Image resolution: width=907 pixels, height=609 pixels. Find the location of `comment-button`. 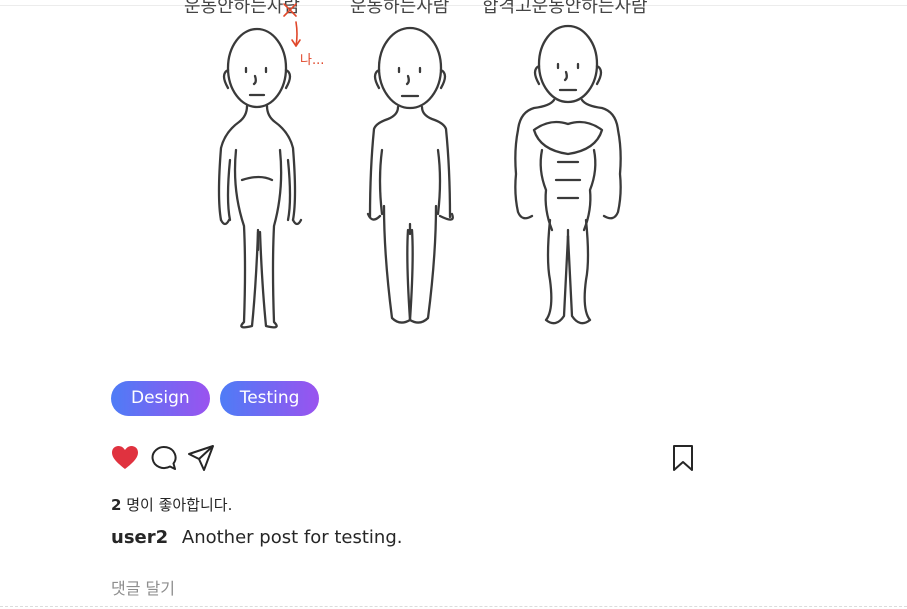

comment-button is located at coordinates (163, 458).